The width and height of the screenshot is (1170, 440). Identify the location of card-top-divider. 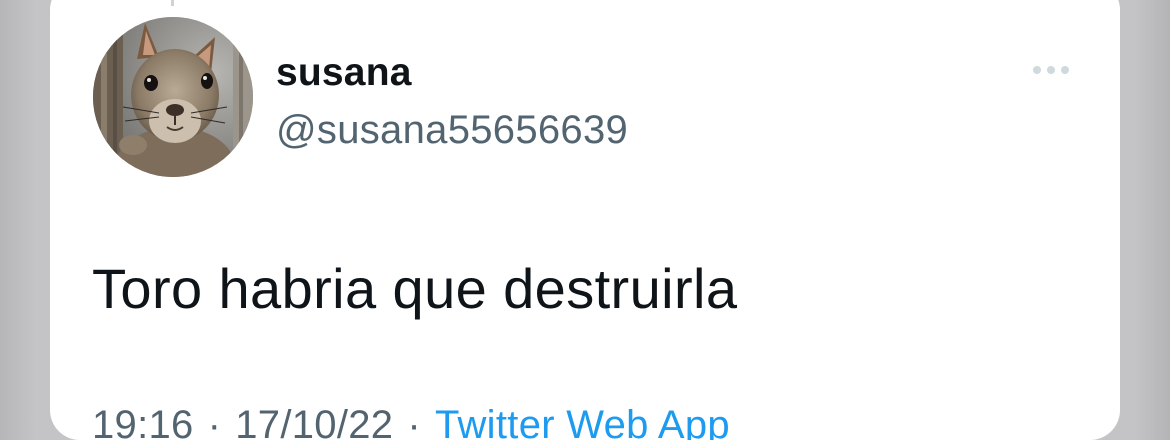
(172, 3).